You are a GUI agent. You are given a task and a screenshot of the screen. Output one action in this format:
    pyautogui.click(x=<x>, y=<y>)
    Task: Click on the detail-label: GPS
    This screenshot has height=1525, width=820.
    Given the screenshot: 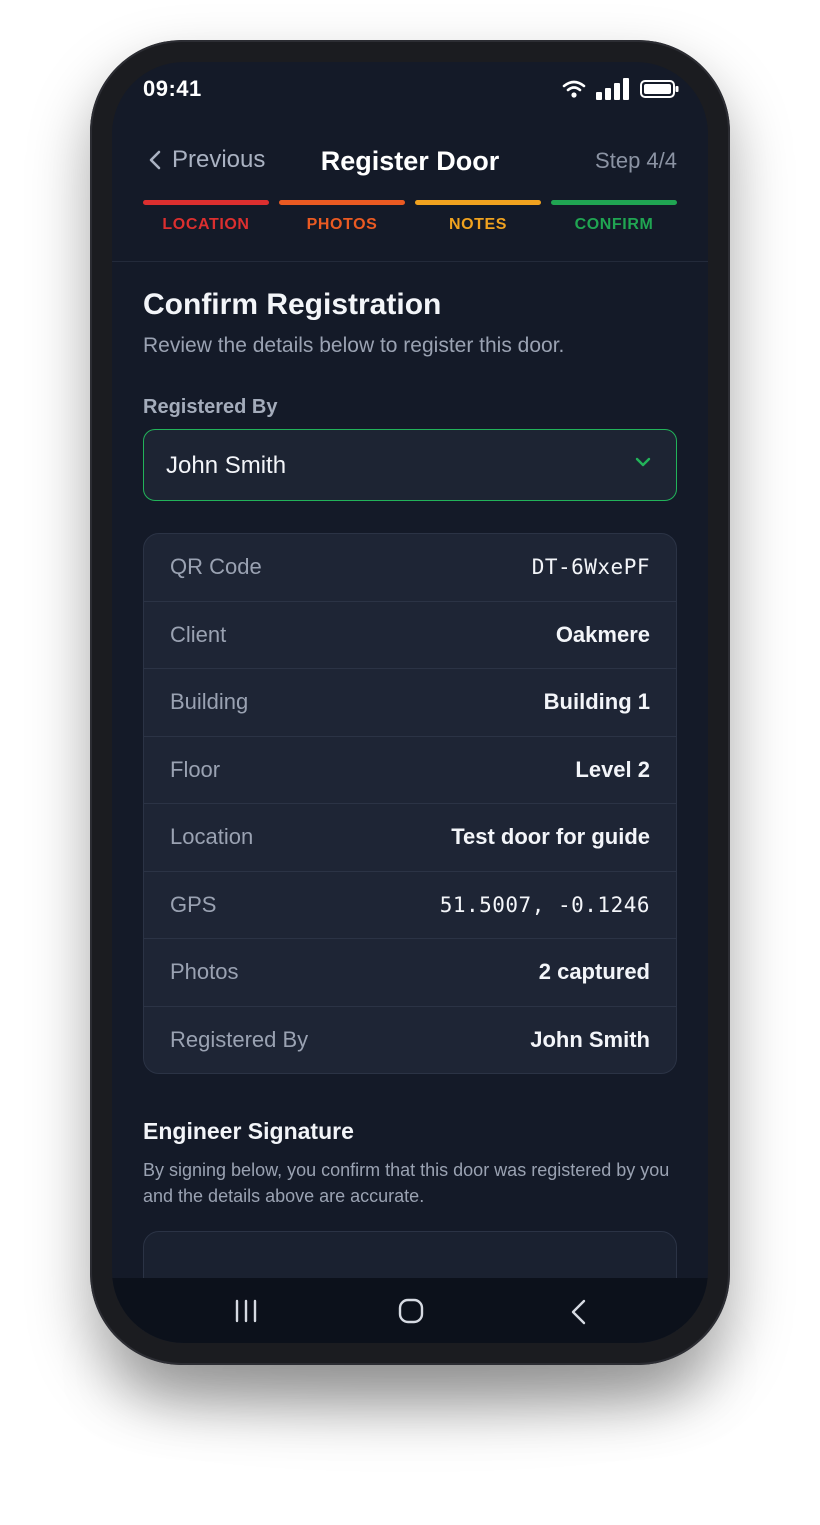 What is the action you would take?
    pyautogui.click(x=193, y=904)
    